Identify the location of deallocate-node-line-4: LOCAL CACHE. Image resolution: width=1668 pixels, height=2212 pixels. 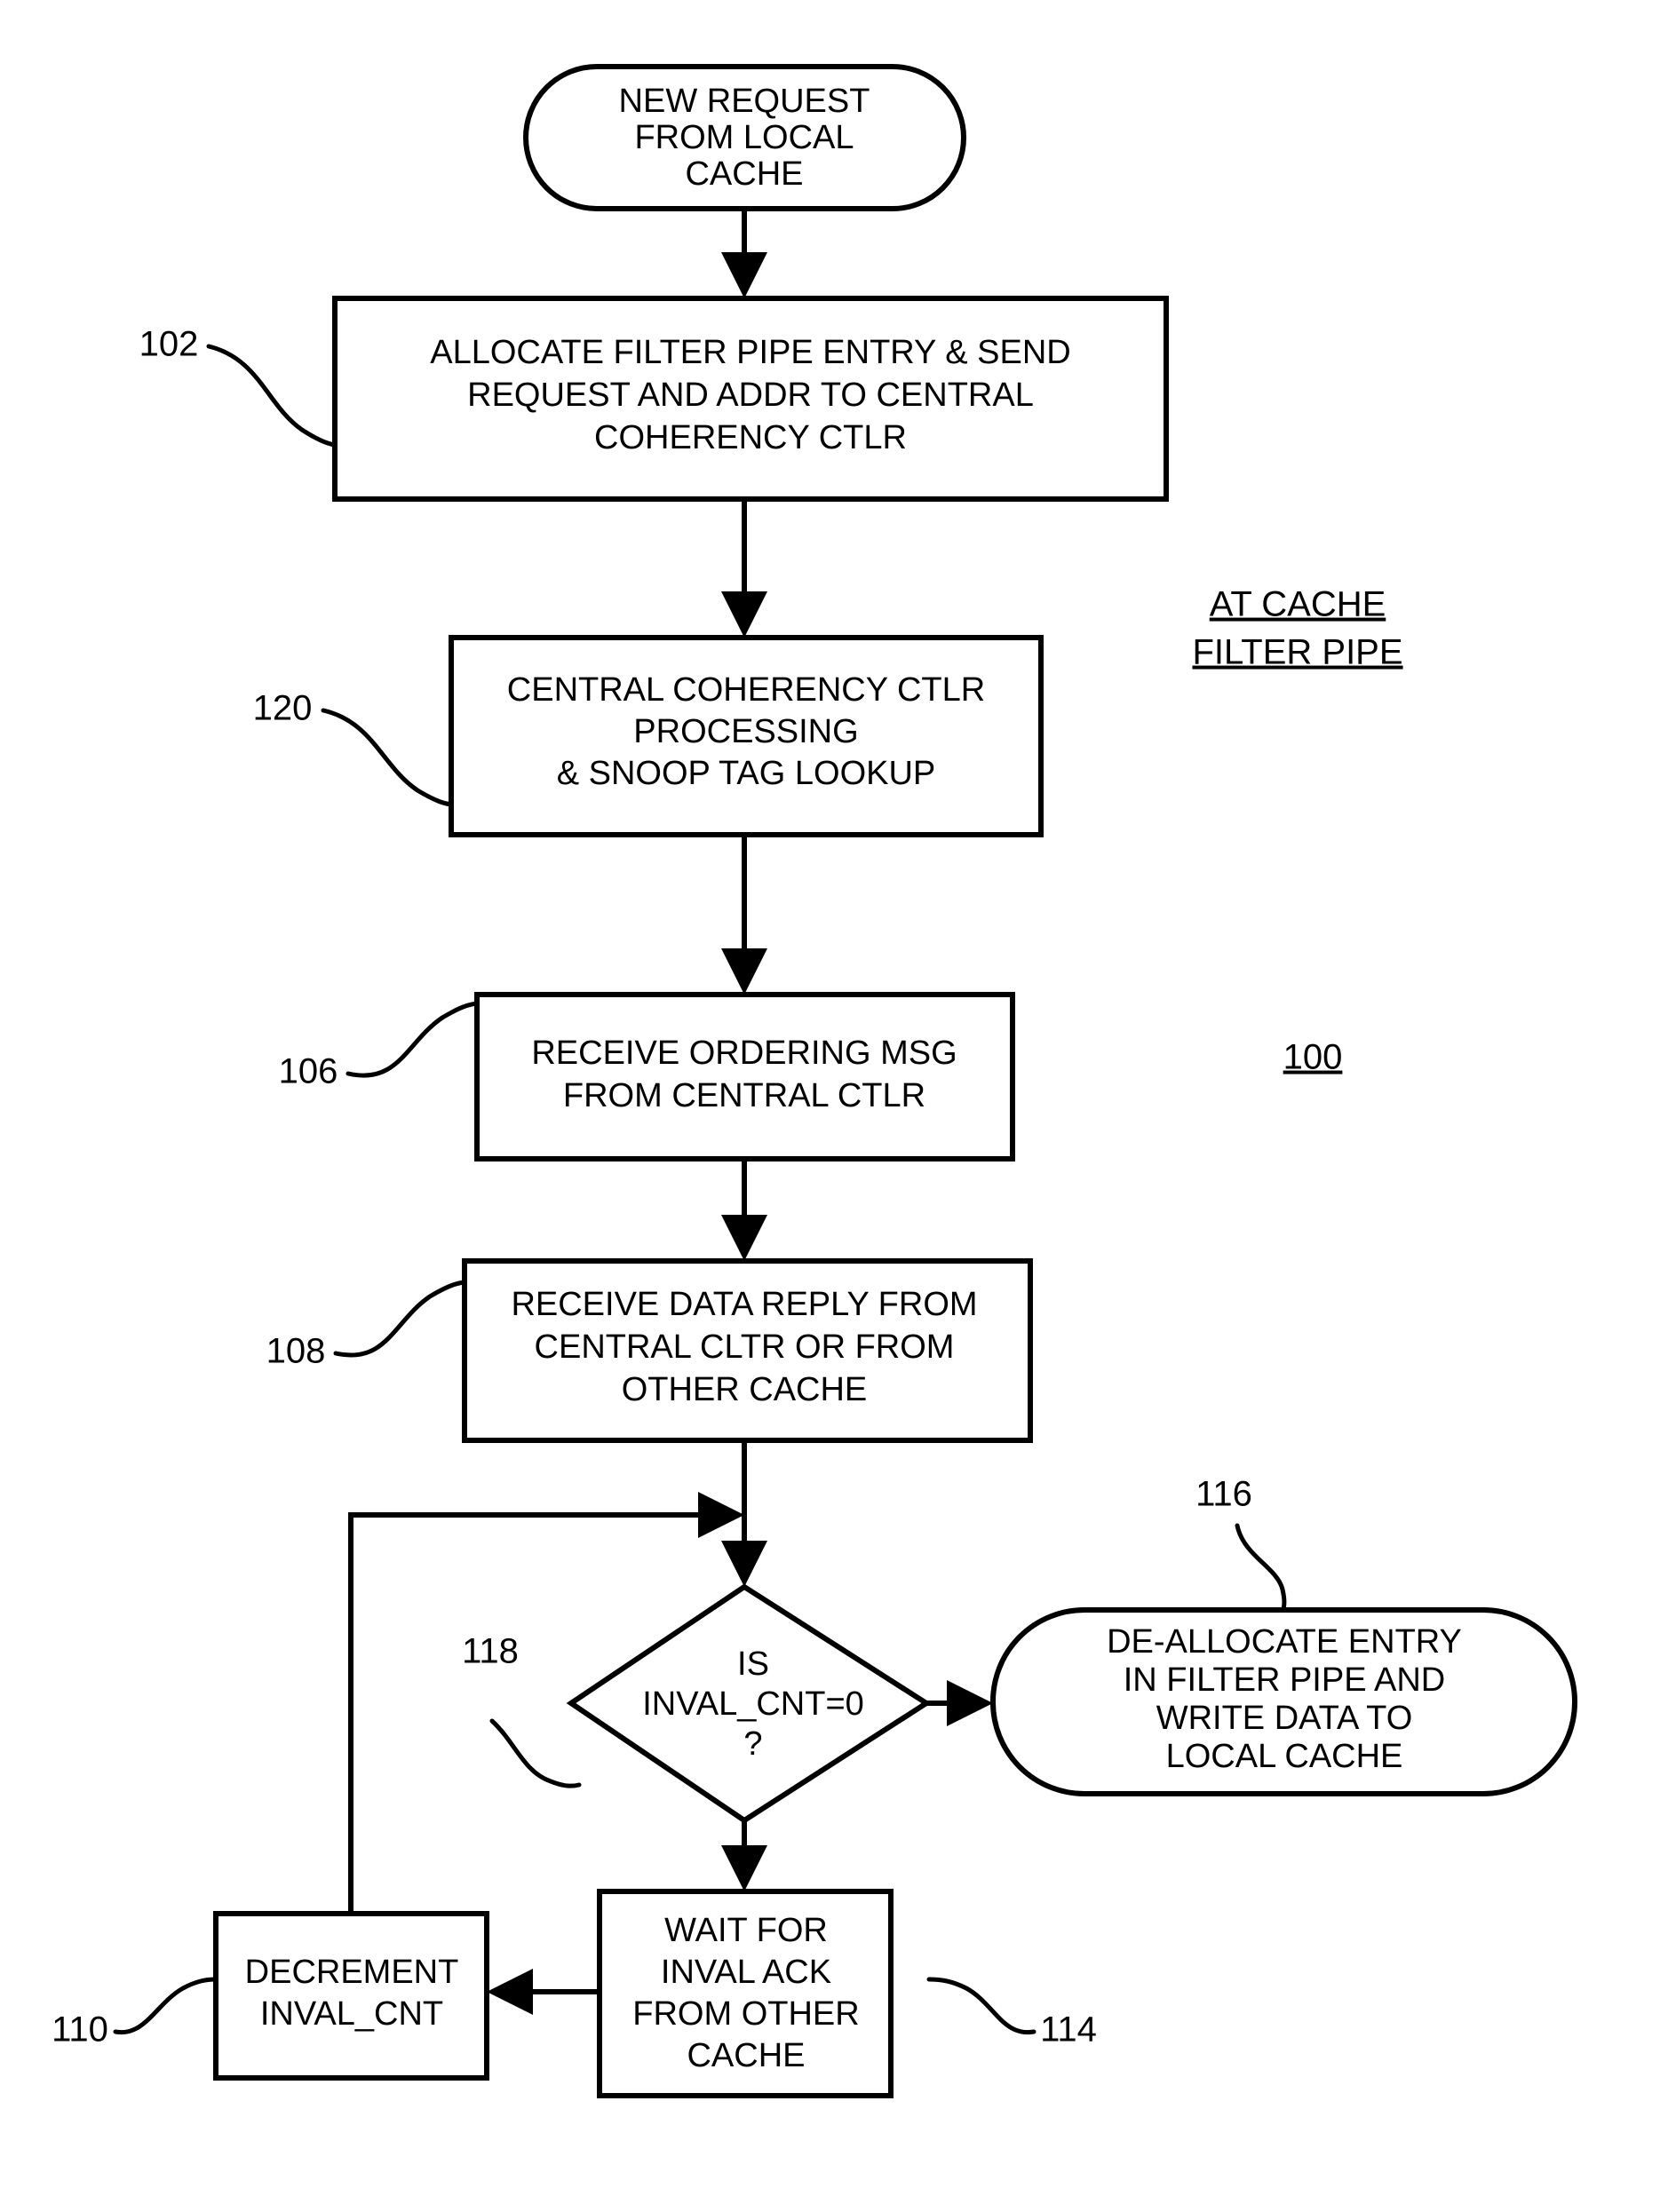
(1284, 1756).